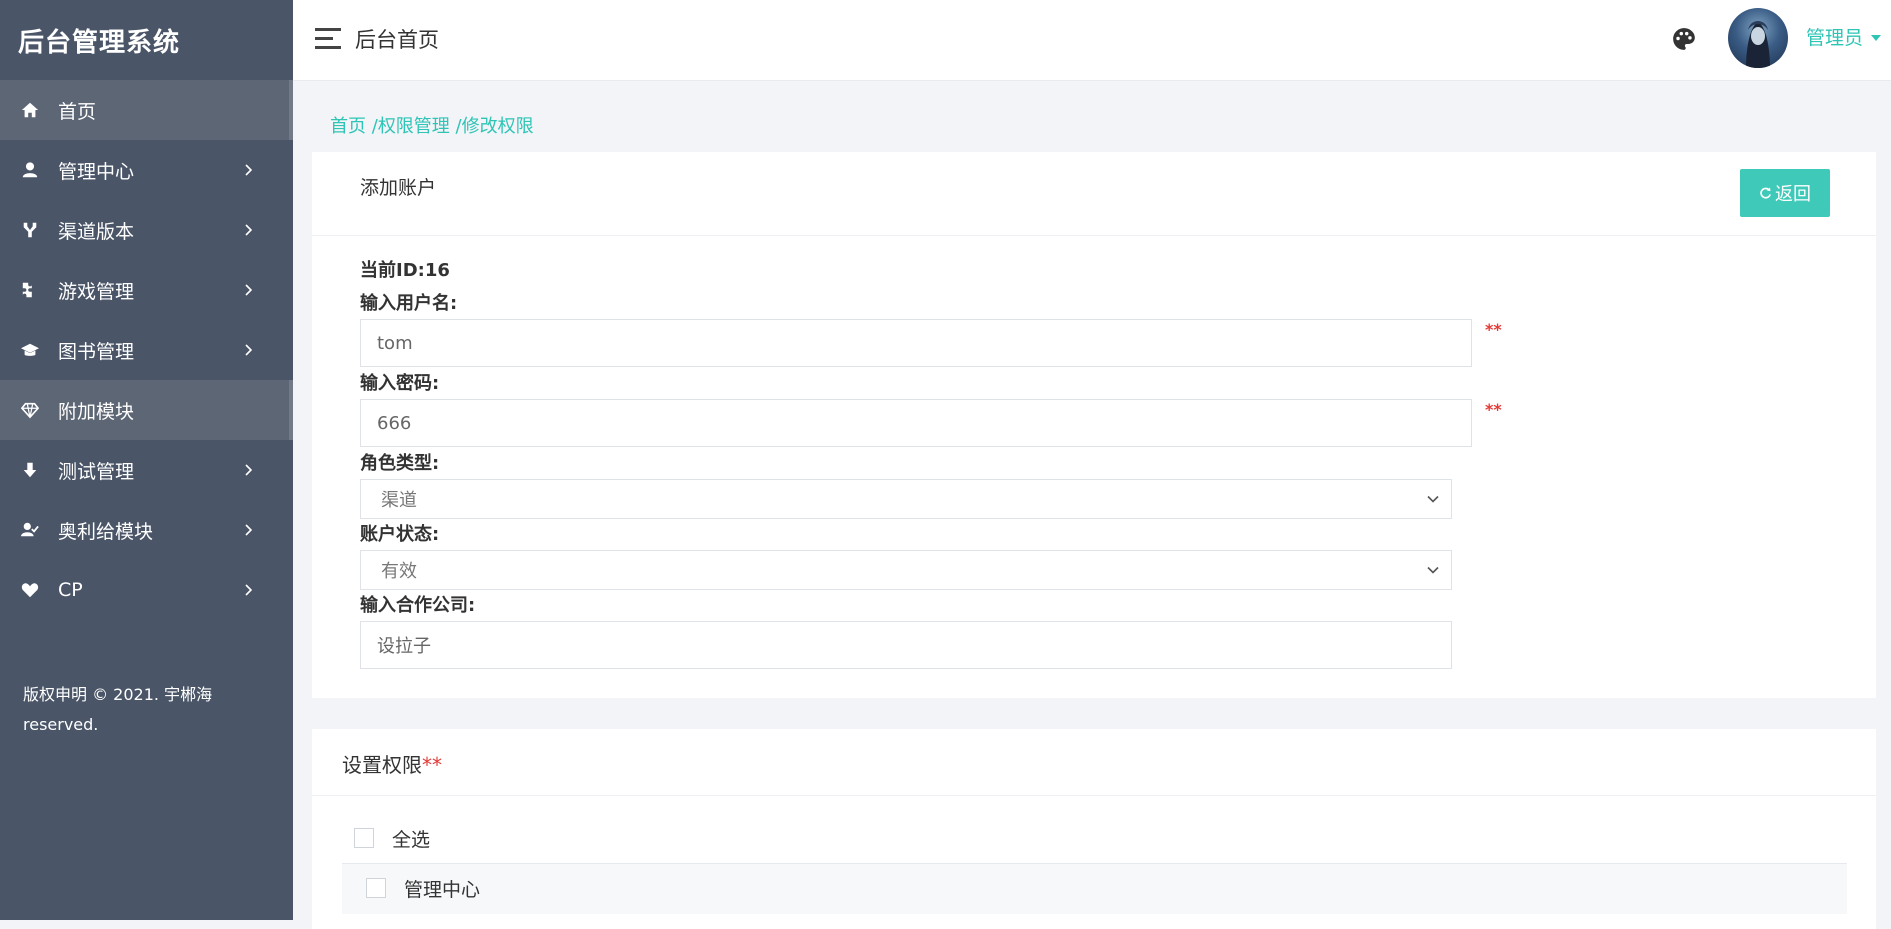 This screenshot has height=929, width=1891. Describe the element at coordinates (146, 110) in the screenshot. I see `sidebar-item-home: 首页` at that location.